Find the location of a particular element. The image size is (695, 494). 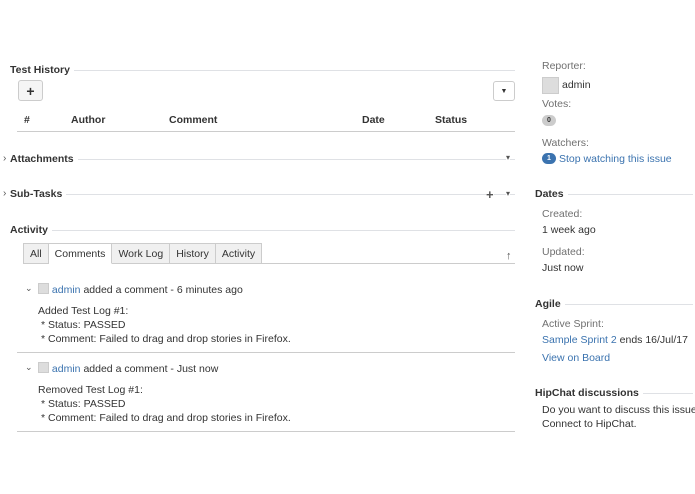

sort-order-arrow-icon: ↑ is located at coordinates (509, 256).